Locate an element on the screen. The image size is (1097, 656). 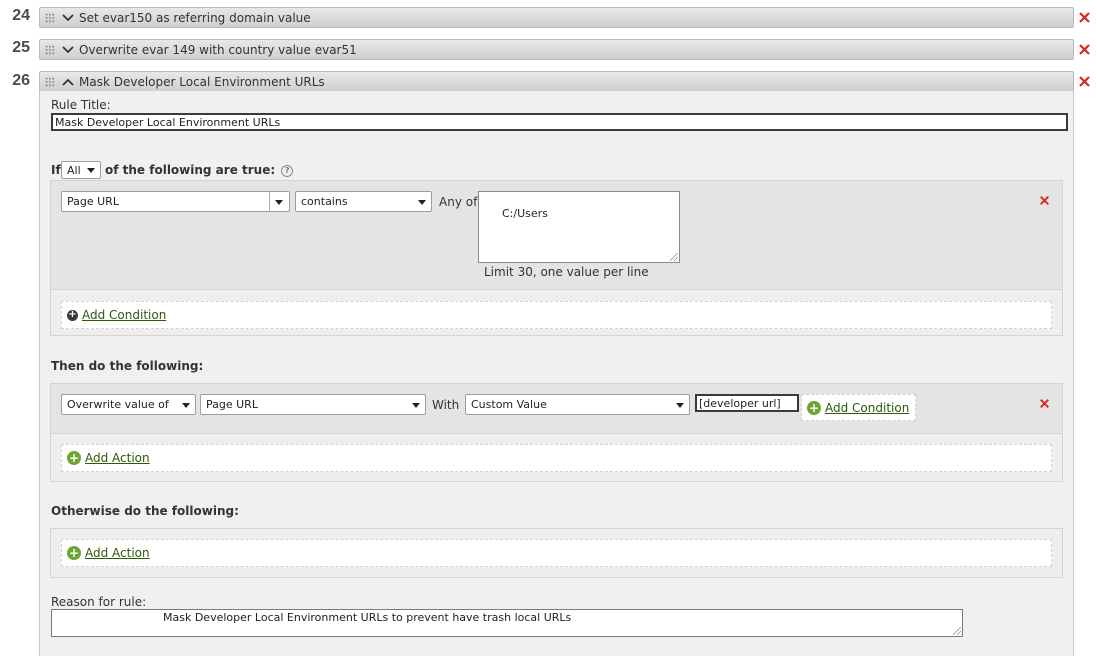
chevron-up-icon is located at coordinates (68, 82).